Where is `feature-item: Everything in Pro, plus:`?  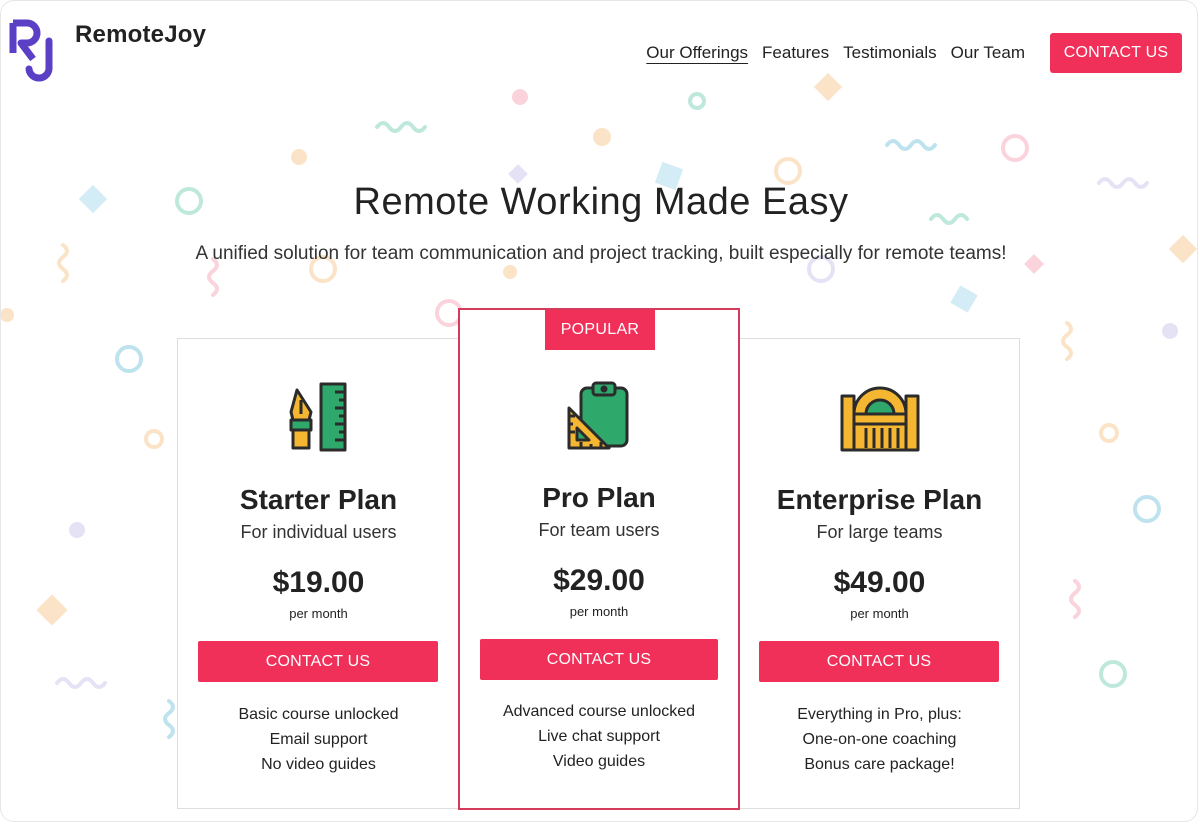
feature-item: Everything in Pro, plus: is located at coordinates (879, 714).